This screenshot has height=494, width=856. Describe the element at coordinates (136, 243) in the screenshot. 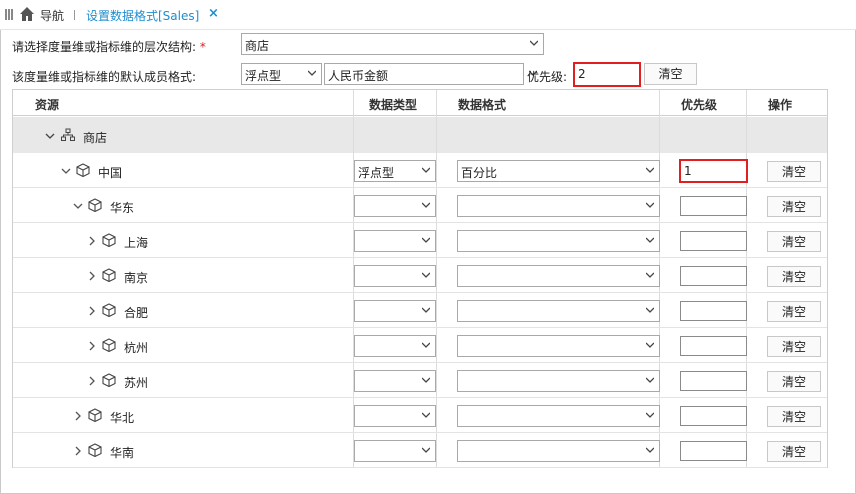

I see `resource-name: 上海` at that location.